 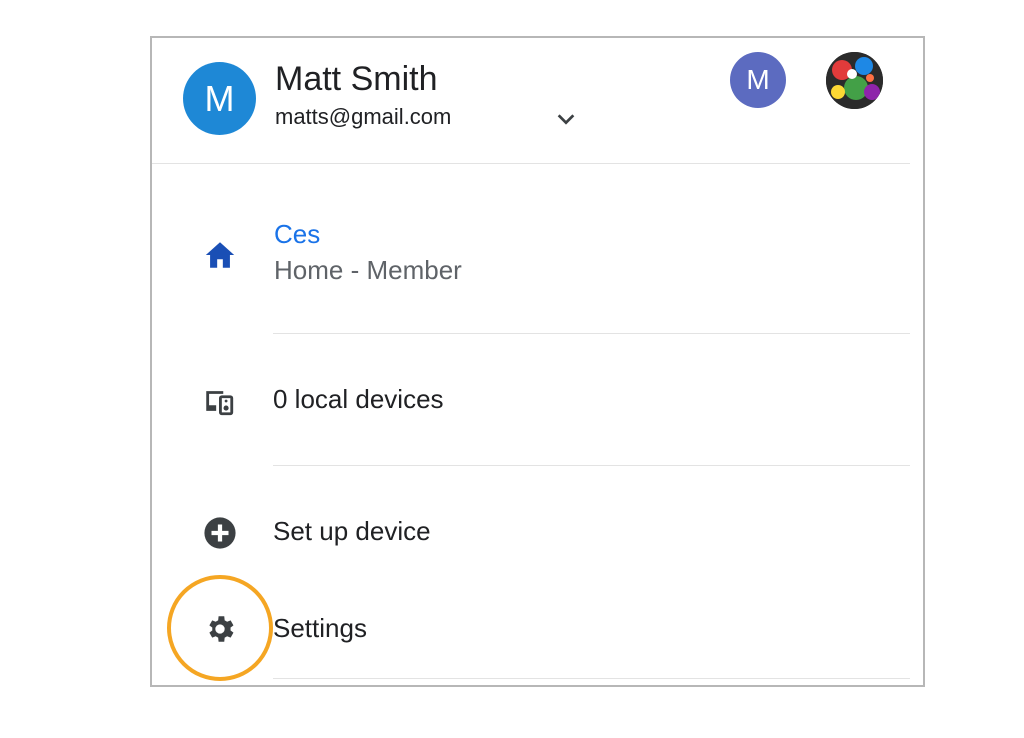 What do you see at coordinates (220, 403) in the screenshot?
I see `devices-icon` at bounding box center [220, 403].